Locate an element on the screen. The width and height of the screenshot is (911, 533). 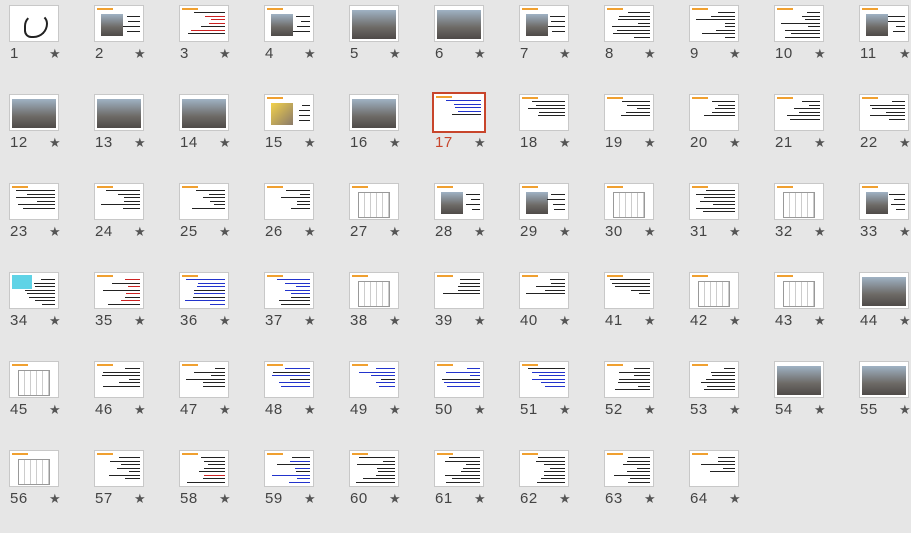
slide-thumbnail-42: 42 ★ is located at coordinates (722, 311).